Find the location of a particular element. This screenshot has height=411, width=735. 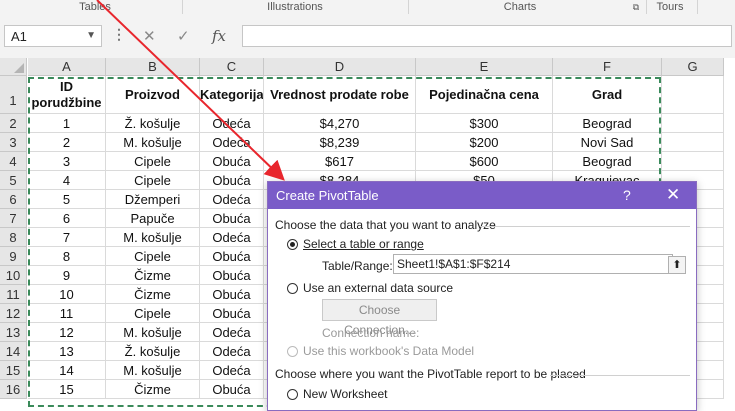

enter-icon: ✓ is located at coordinates (183, 36).